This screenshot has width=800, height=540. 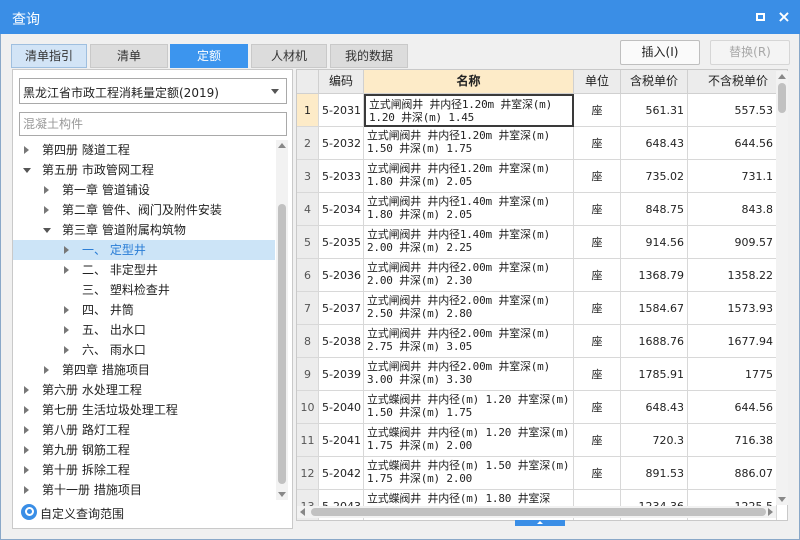 I want to click on code-cell: 5-2036, so click(x=341, y=275).